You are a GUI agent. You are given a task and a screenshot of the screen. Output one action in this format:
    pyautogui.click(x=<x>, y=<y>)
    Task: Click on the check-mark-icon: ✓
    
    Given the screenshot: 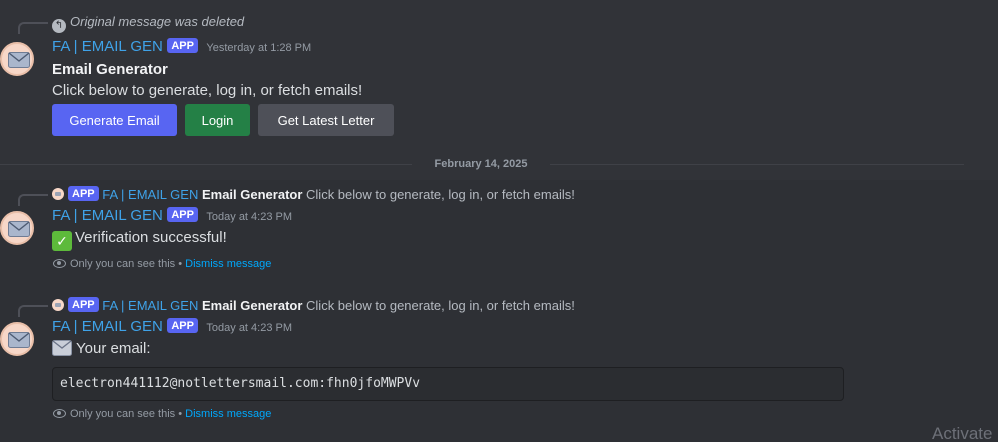 What is the action you would take?
    pyautogui.click(x=62, y=241)
    